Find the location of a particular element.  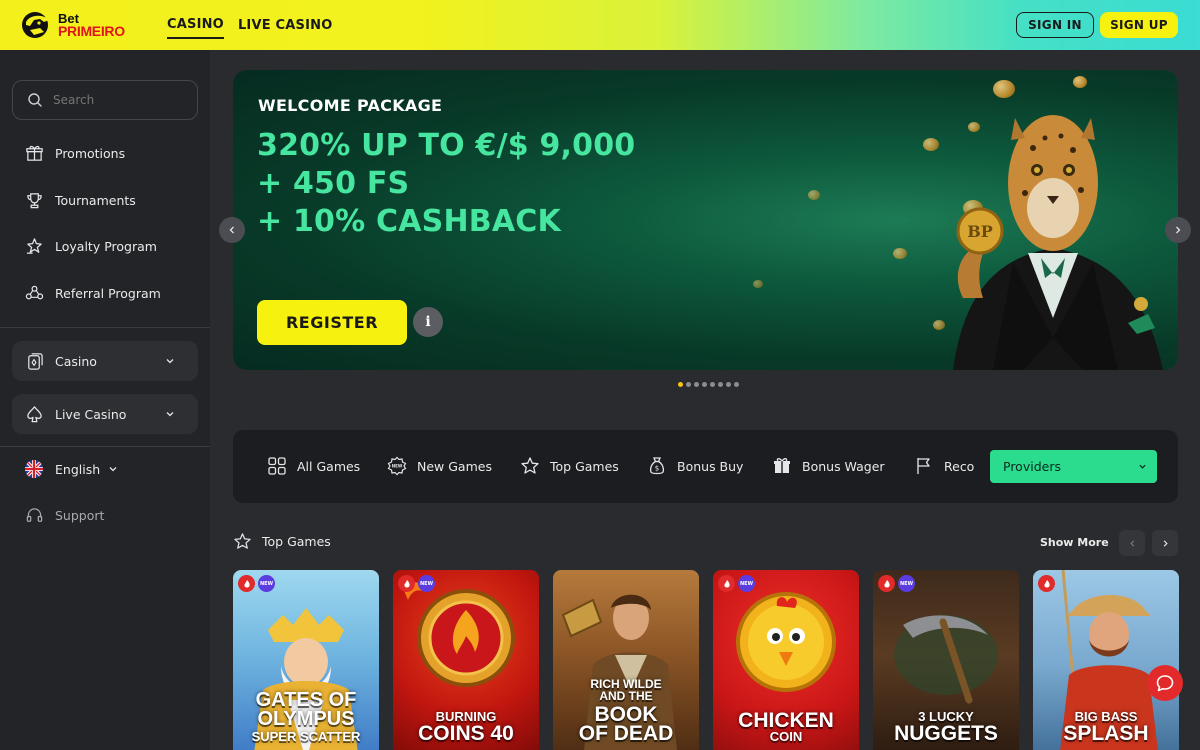

filter-new-games: NEW New Games is located at coordinates (439, 466).